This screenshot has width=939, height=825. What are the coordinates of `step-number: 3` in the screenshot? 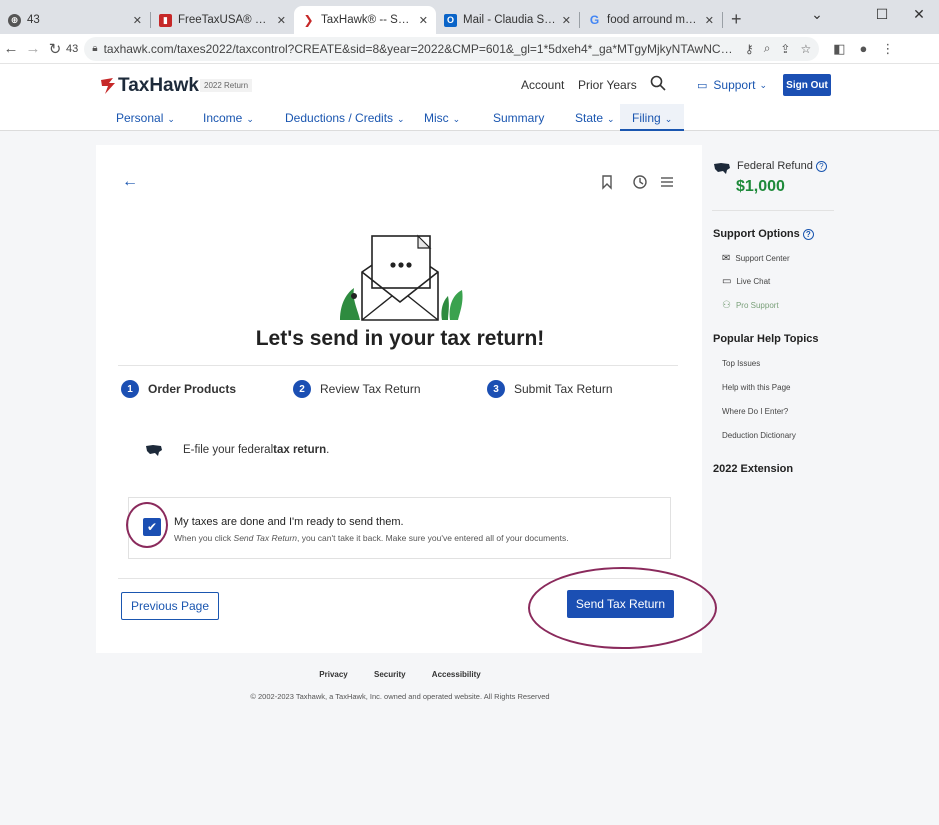 It's located at (496, 389).